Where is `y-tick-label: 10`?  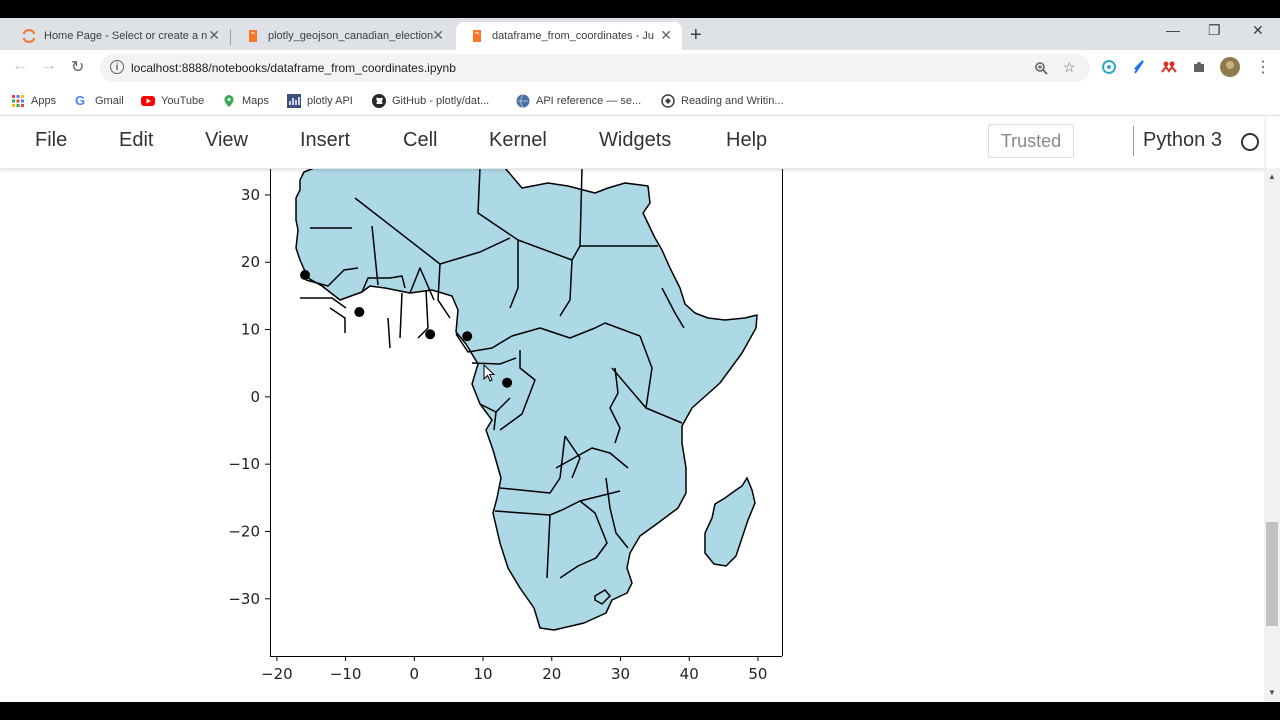
y-tick-label: 10 is located at coordinates (250, 330).